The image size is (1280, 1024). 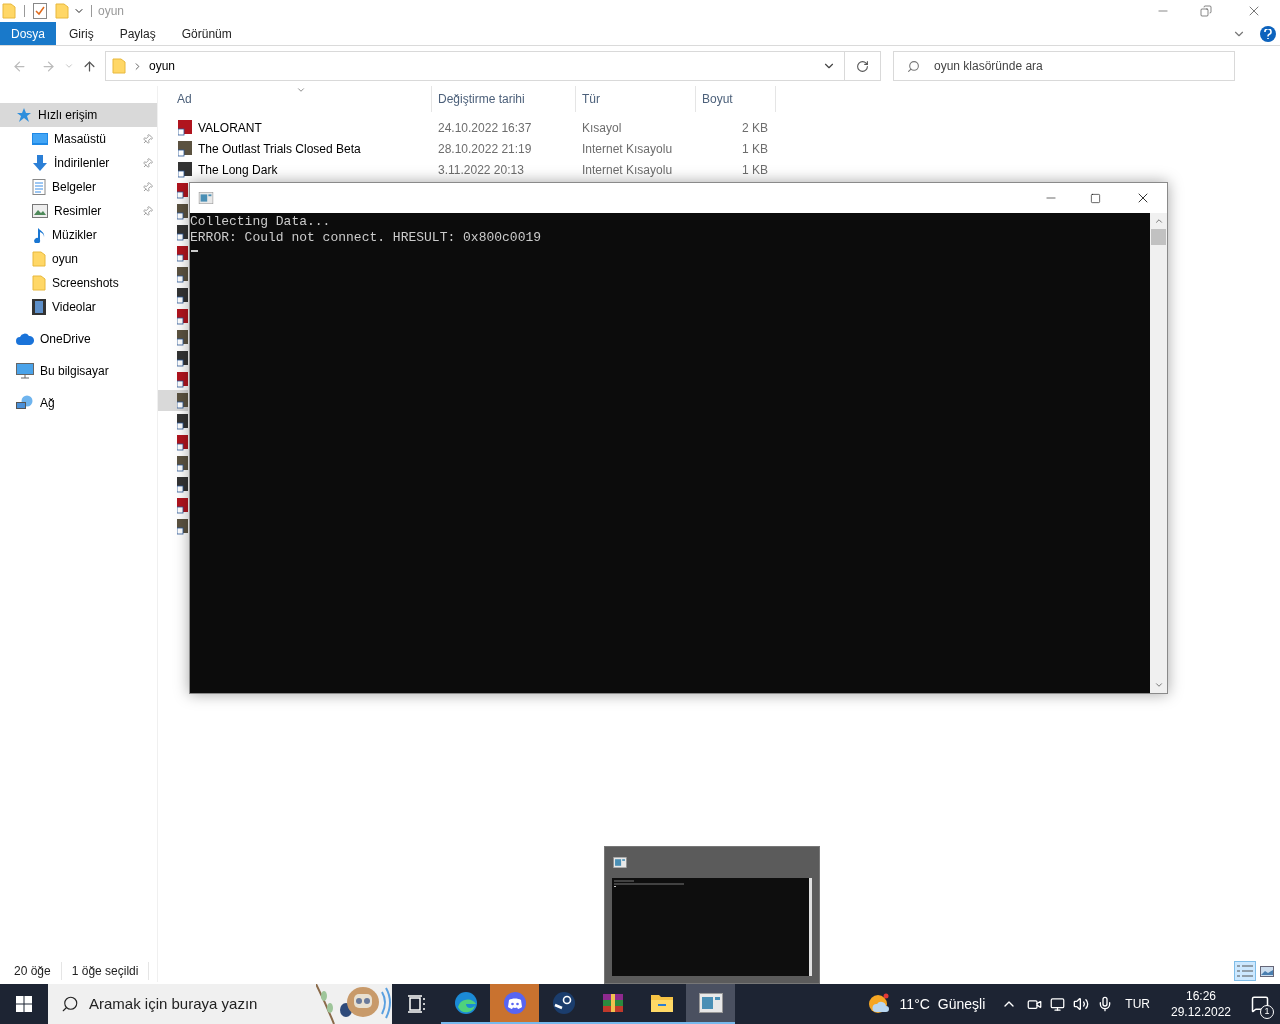 I want to click on notification-icon, so click(x=1260, y=1004).